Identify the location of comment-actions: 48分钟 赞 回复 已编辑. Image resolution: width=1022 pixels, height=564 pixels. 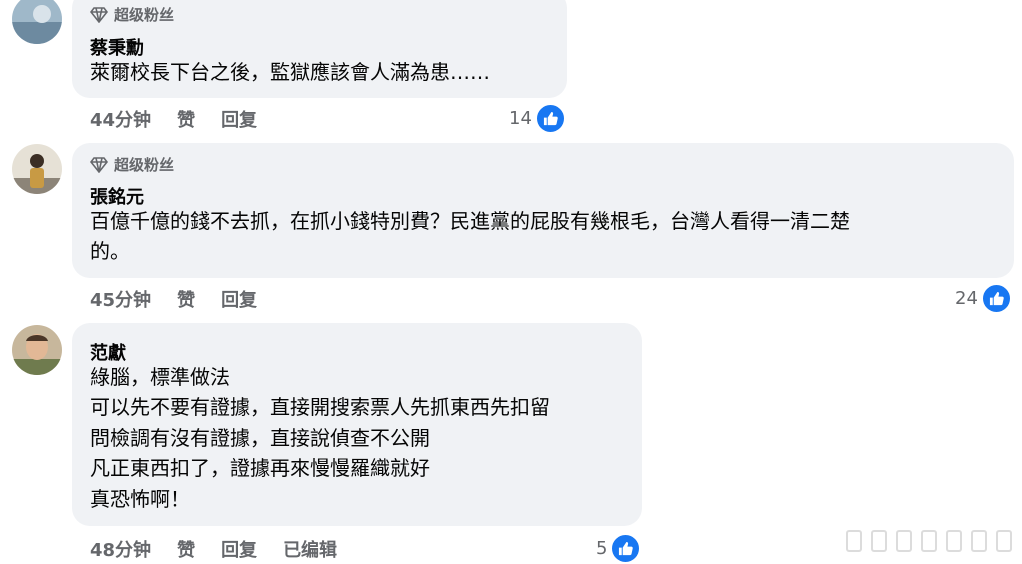
(226, 549).